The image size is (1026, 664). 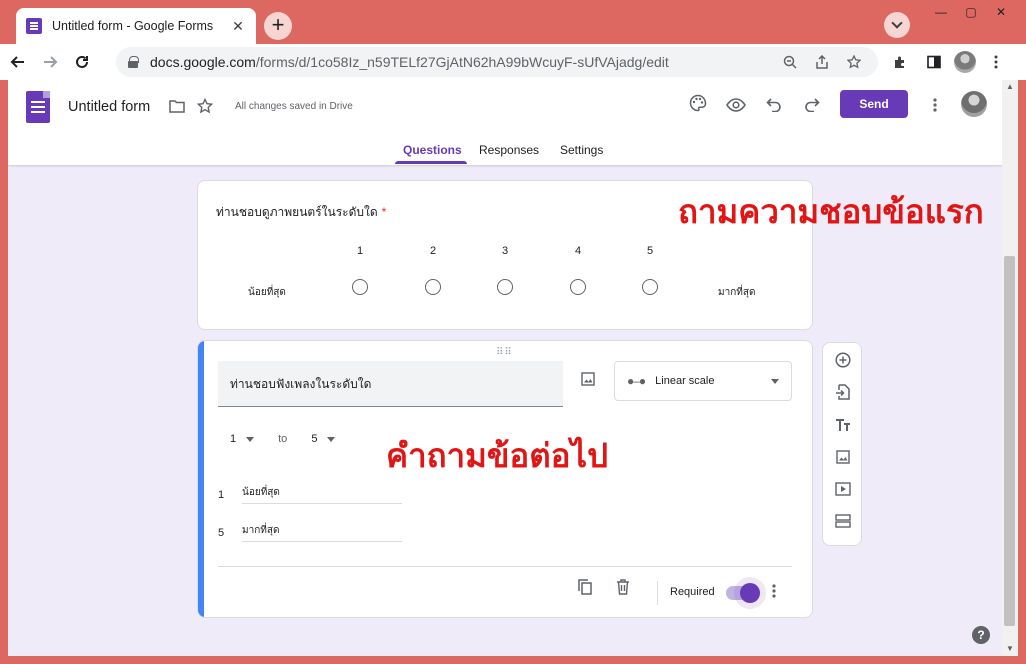 I want to click on tab-responses: Responses, so click(x=509, y=150).